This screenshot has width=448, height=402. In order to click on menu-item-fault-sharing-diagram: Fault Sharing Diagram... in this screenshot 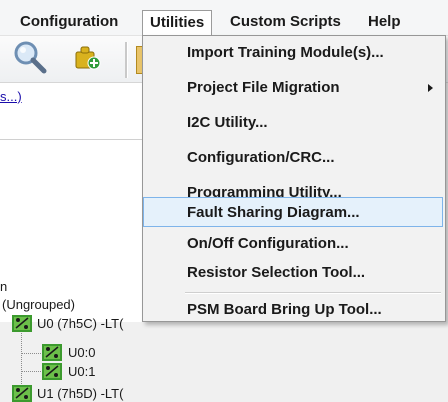, I will do `click(293, 212)`.